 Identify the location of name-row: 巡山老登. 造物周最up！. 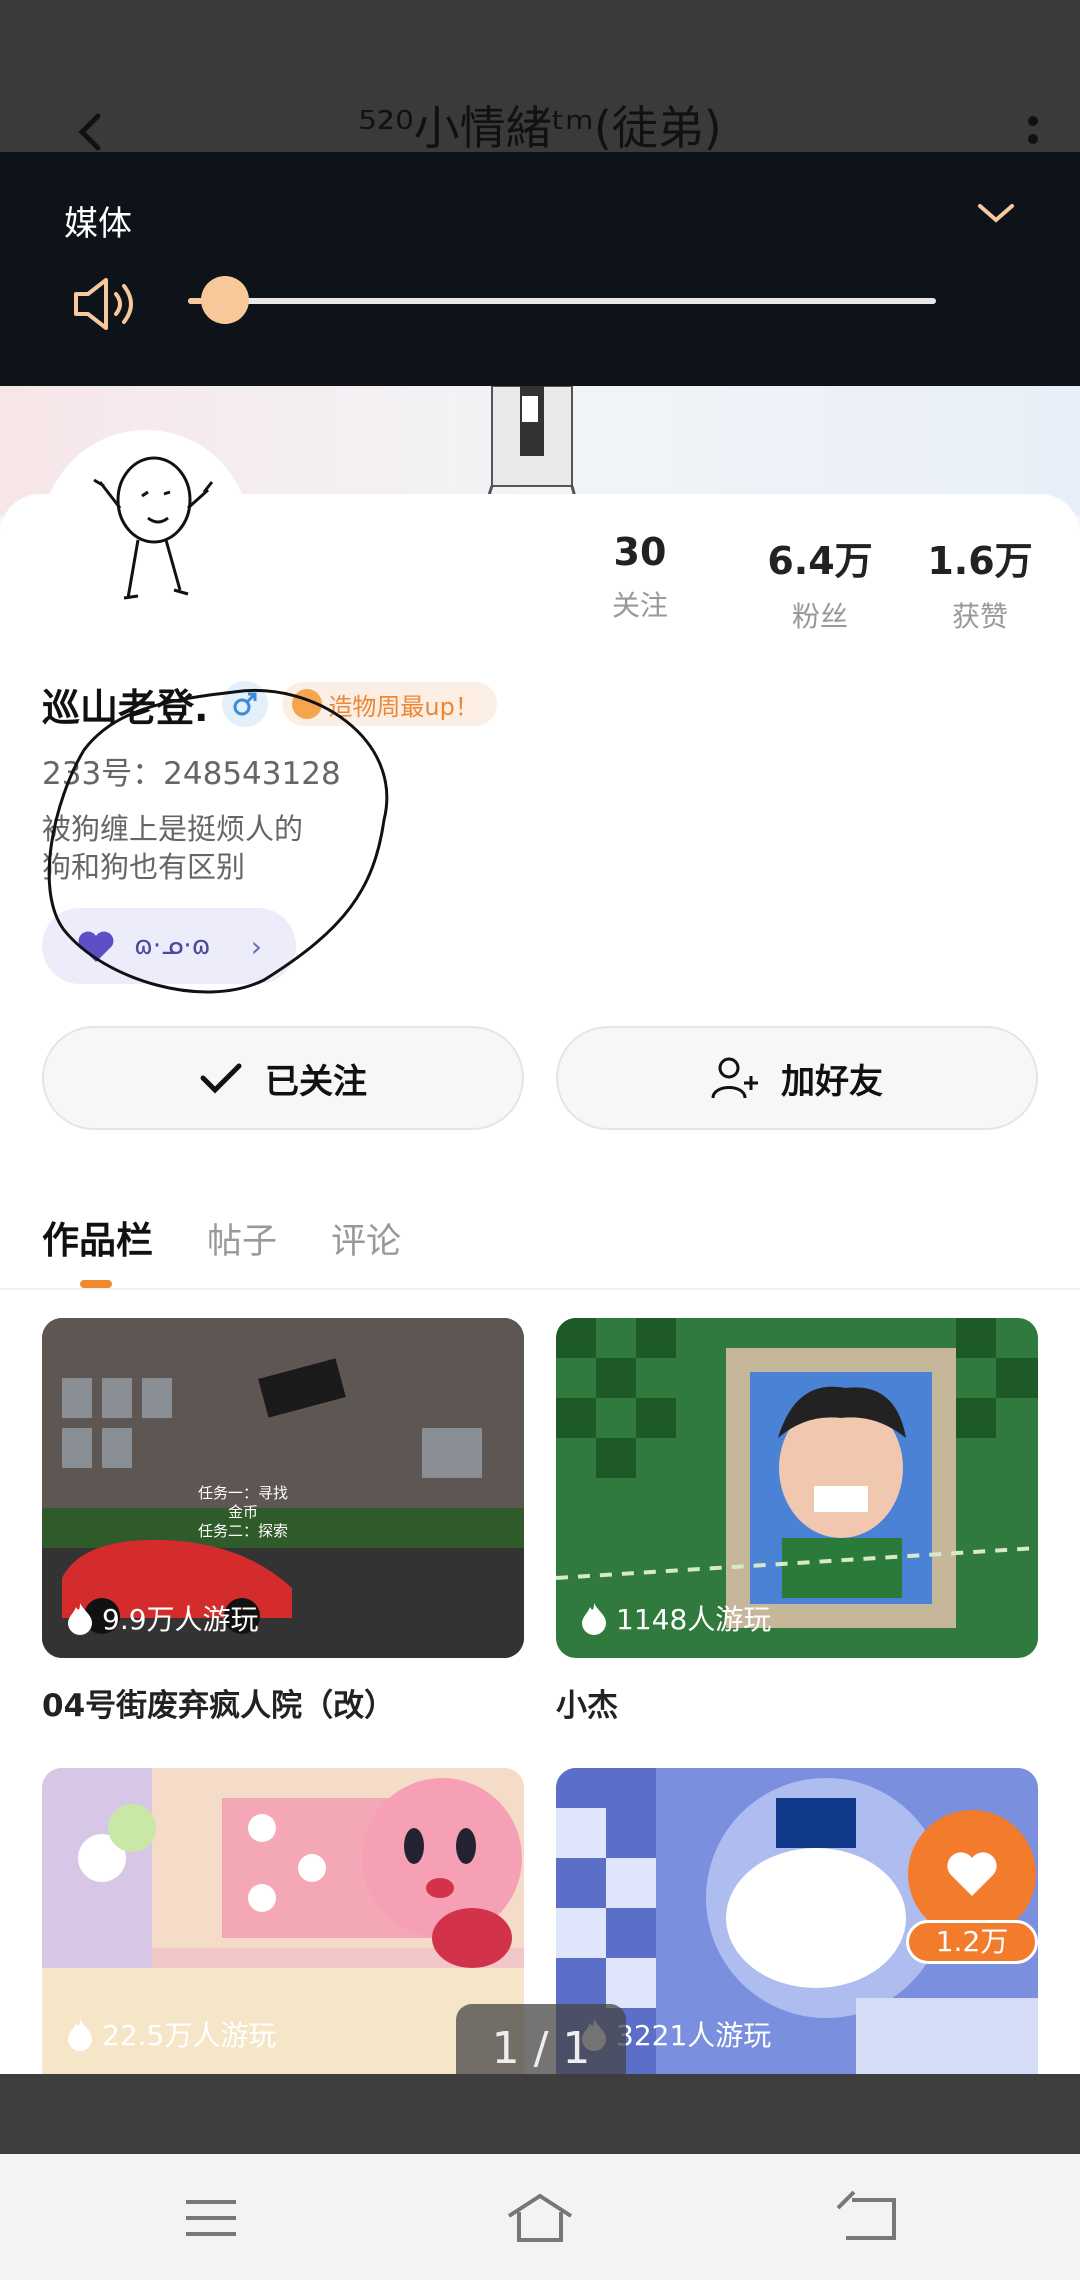
(269, 704).